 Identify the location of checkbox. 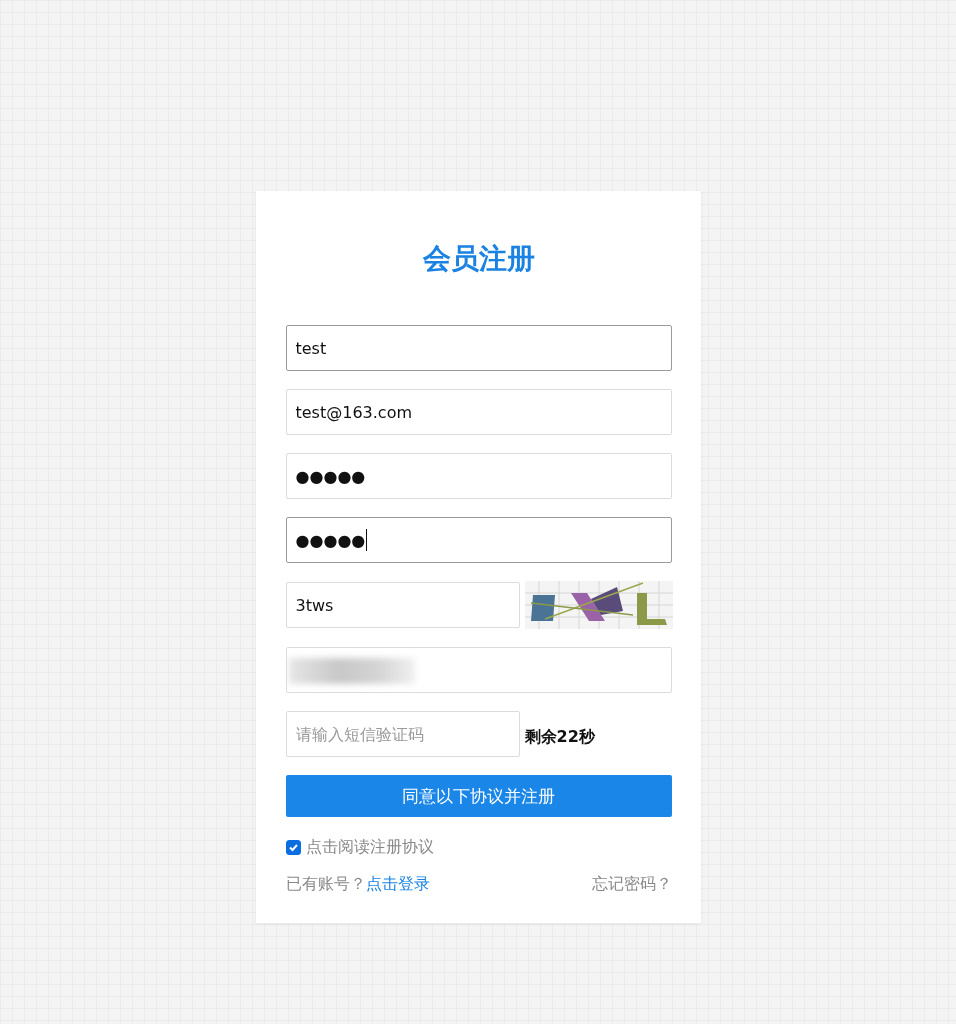
(293, 847).